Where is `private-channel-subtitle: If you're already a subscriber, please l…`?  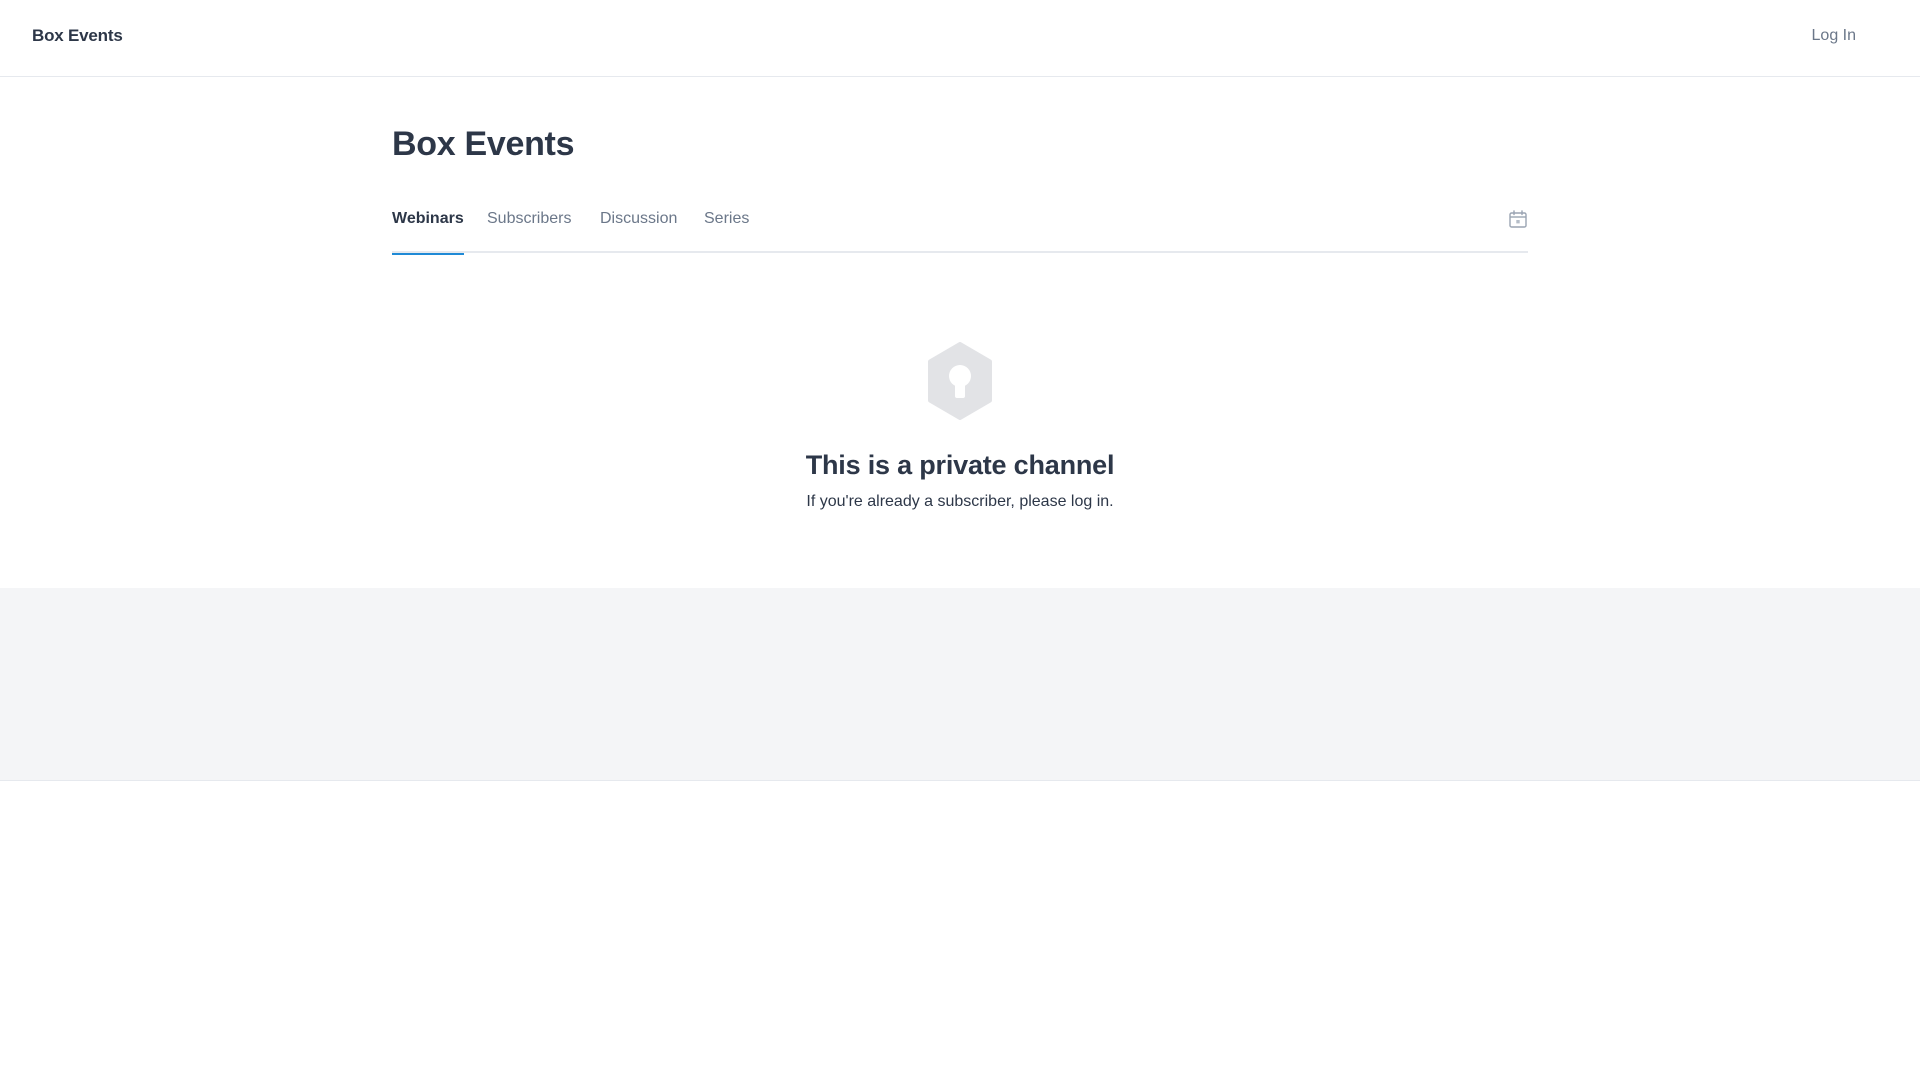 private-channel-subtitle: If you're already a subscriber, please l… is located at coordinates (960, 501).